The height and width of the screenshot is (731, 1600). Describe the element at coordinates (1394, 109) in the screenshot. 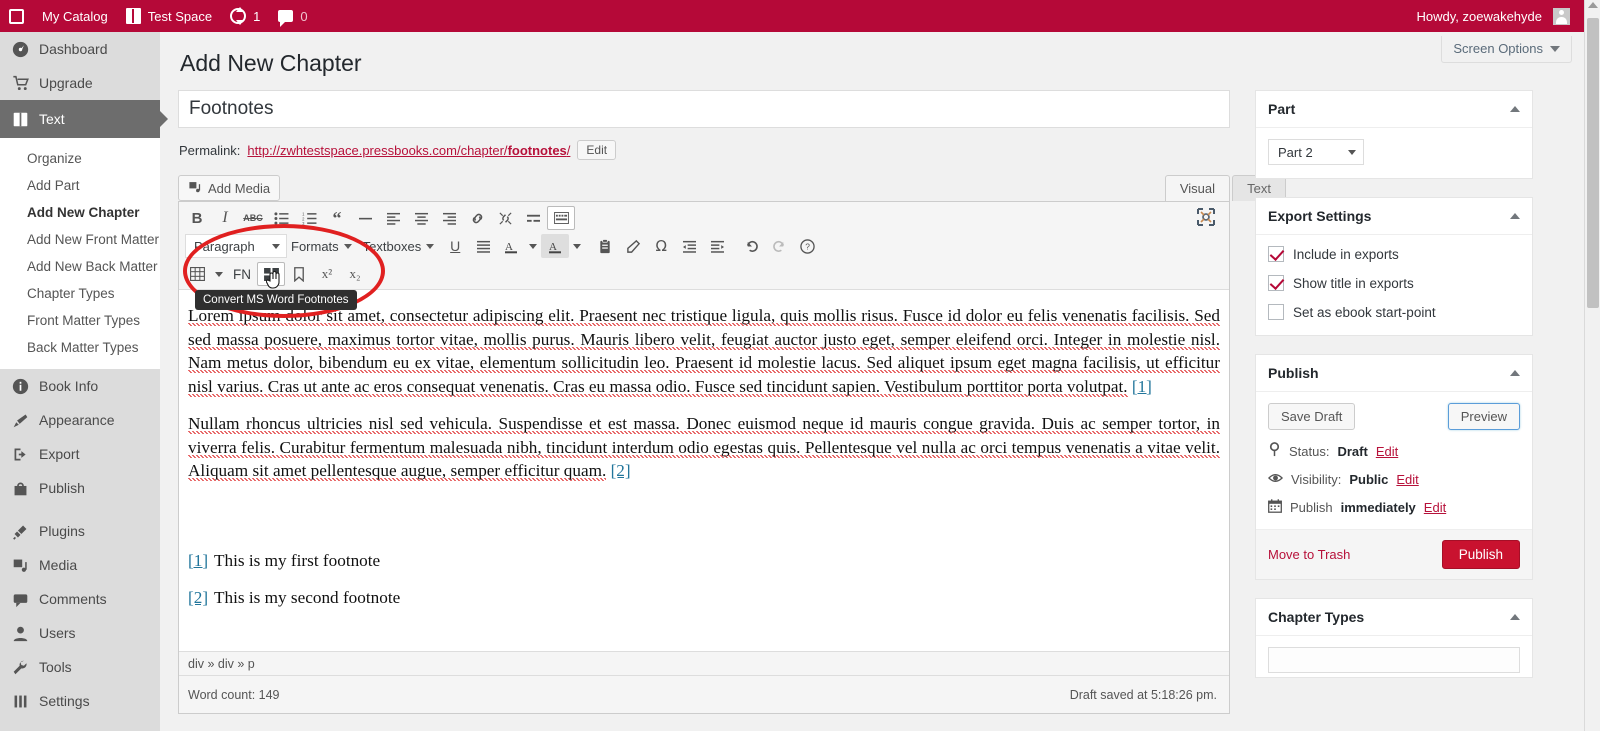

I see `part-panel-header: Part` at that location.